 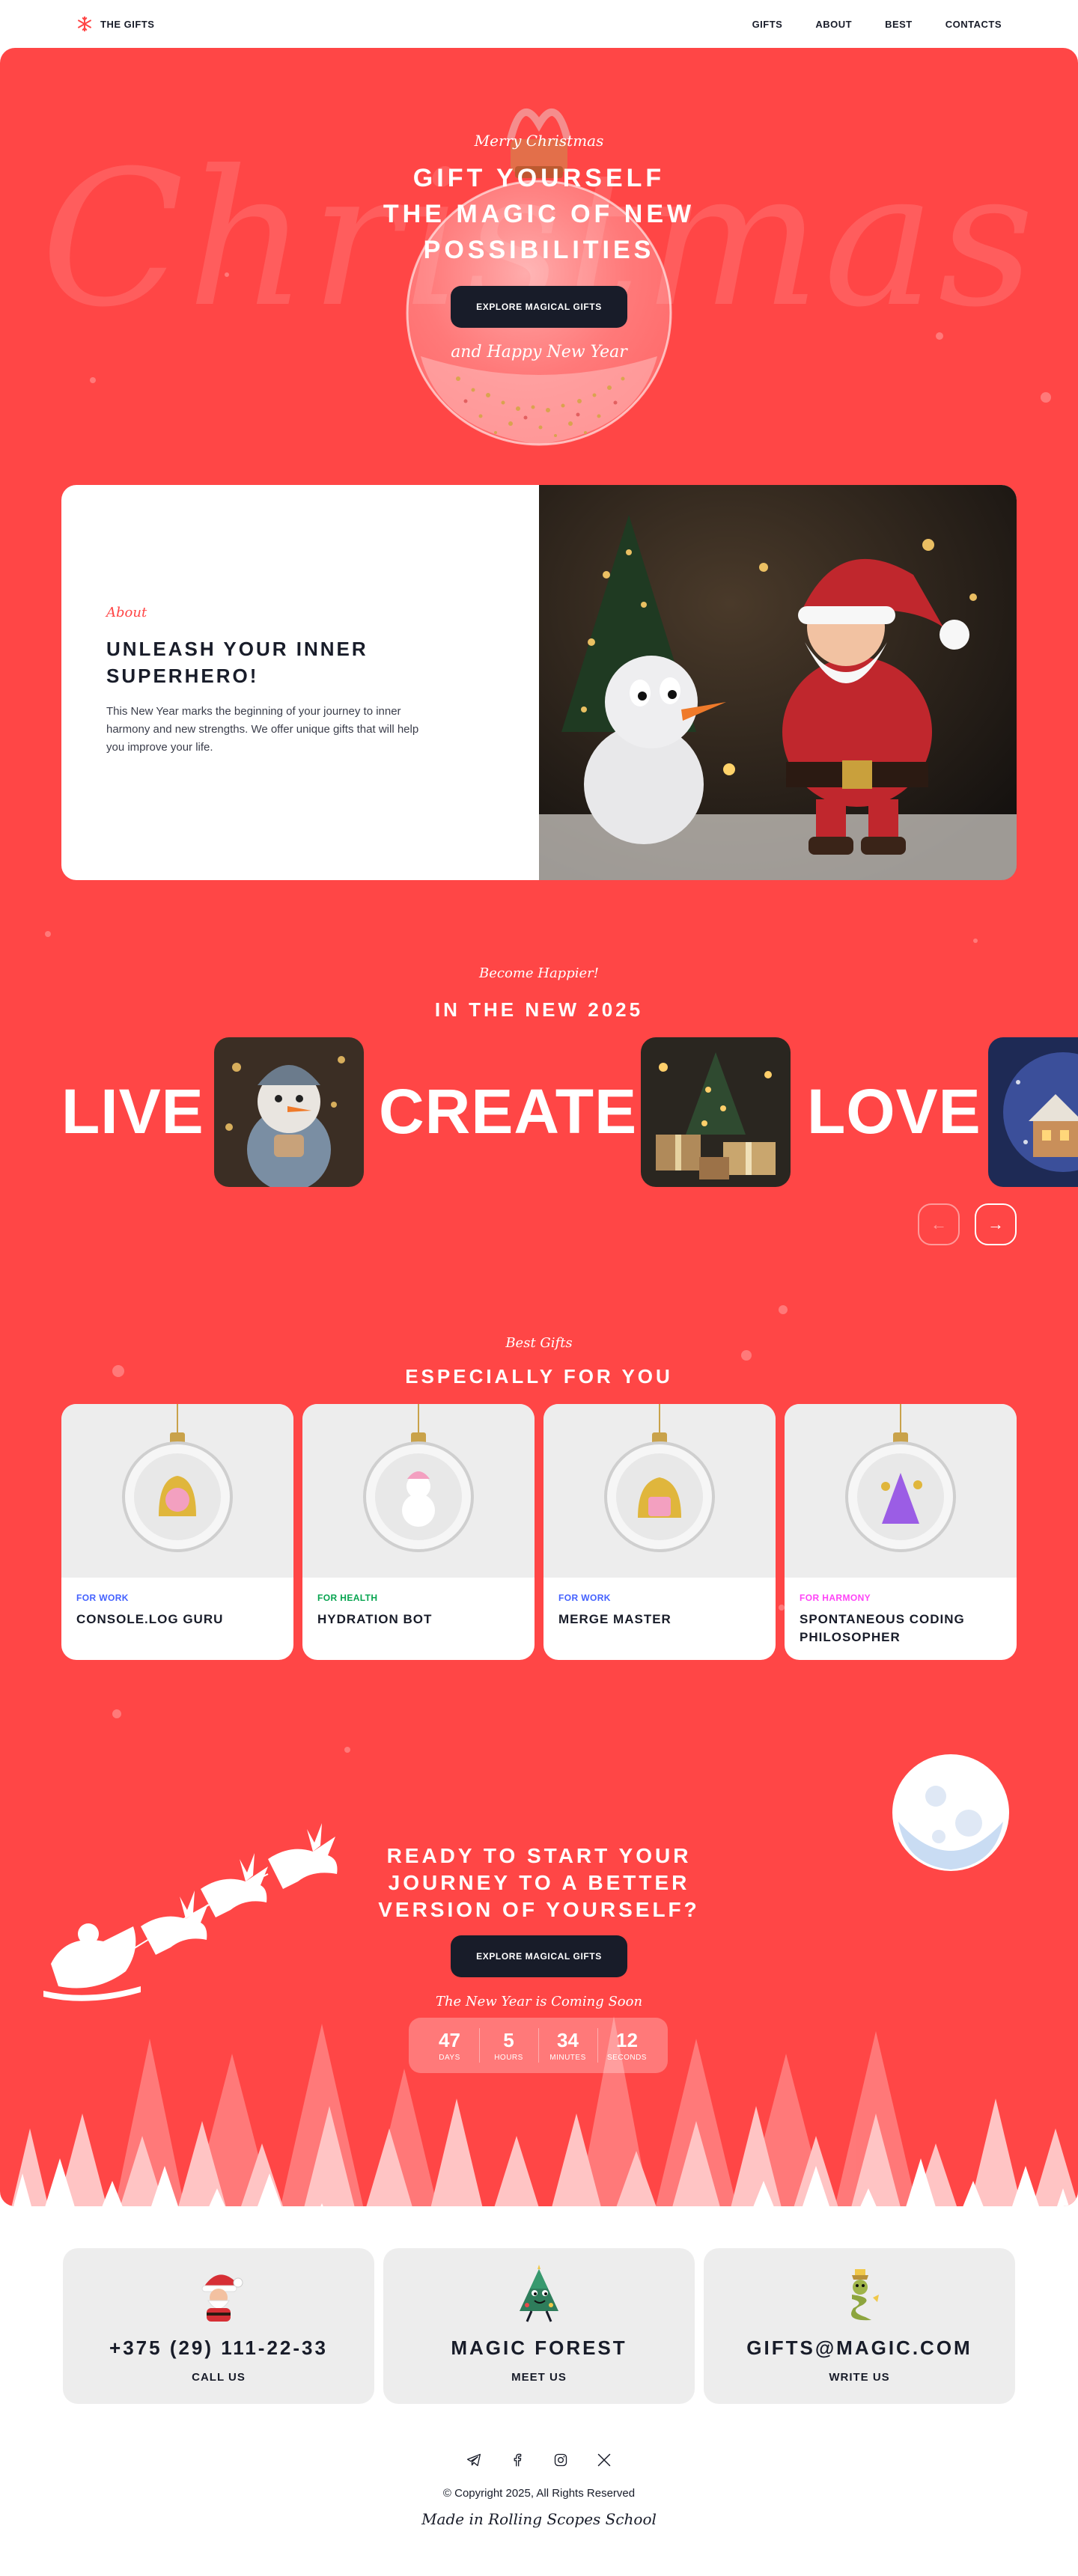 What do you see at coordinates (894, 1111) in the screenshot?
I see `slide-word-love: LOVE` at bounding box center [894, 1111].